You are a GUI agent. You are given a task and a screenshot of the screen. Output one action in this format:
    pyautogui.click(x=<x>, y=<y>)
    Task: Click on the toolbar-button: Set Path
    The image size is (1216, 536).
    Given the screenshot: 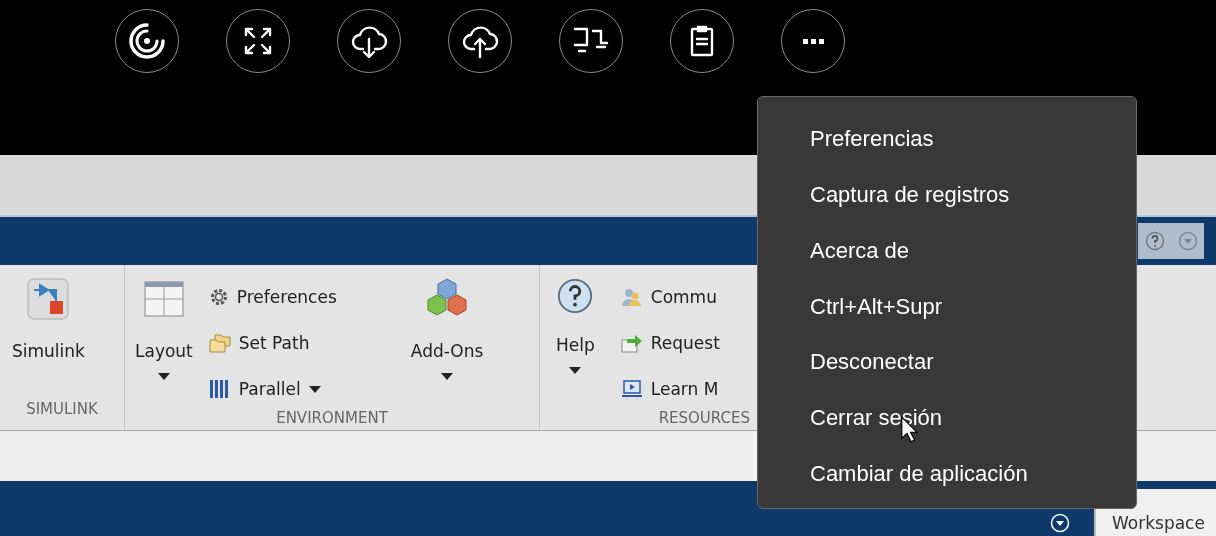 What is the action you would take?
    pyautogui.click(x=301, y=343)
    